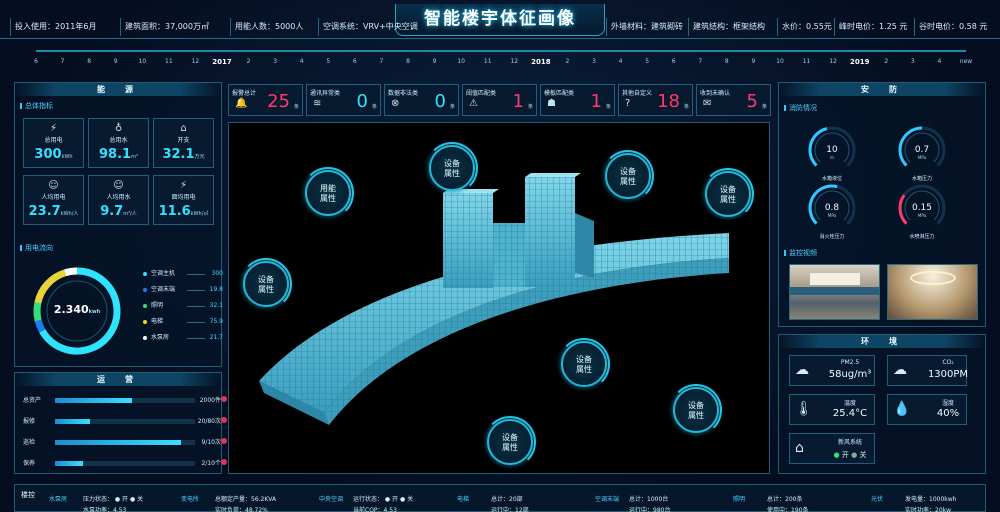 The height and width of the screenshot is (512, 1000). Describe the element at coordinates (183, 143) in the screenshot. I see `energy-cell: ⌂ 开支 32.1万元` at that location.